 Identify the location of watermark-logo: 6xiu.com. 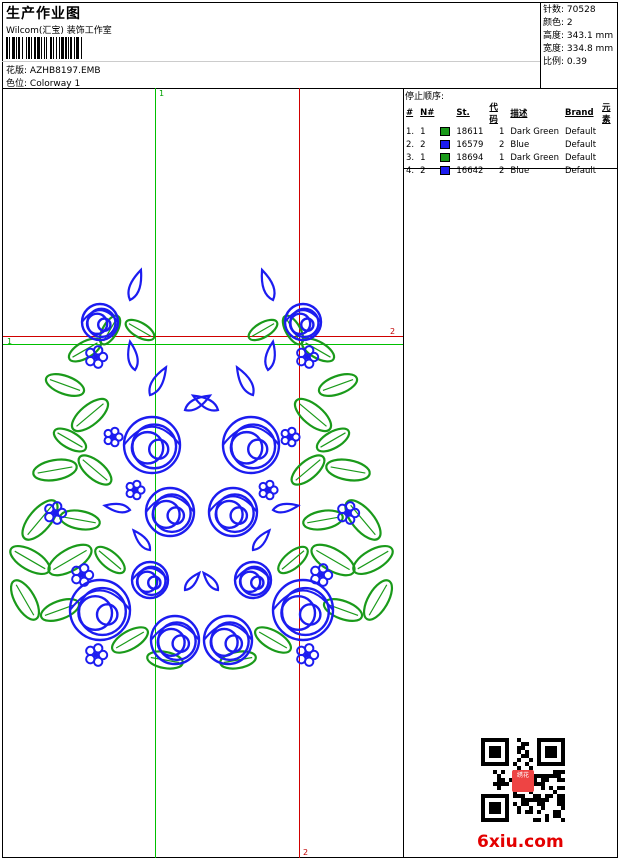
(520, 842).